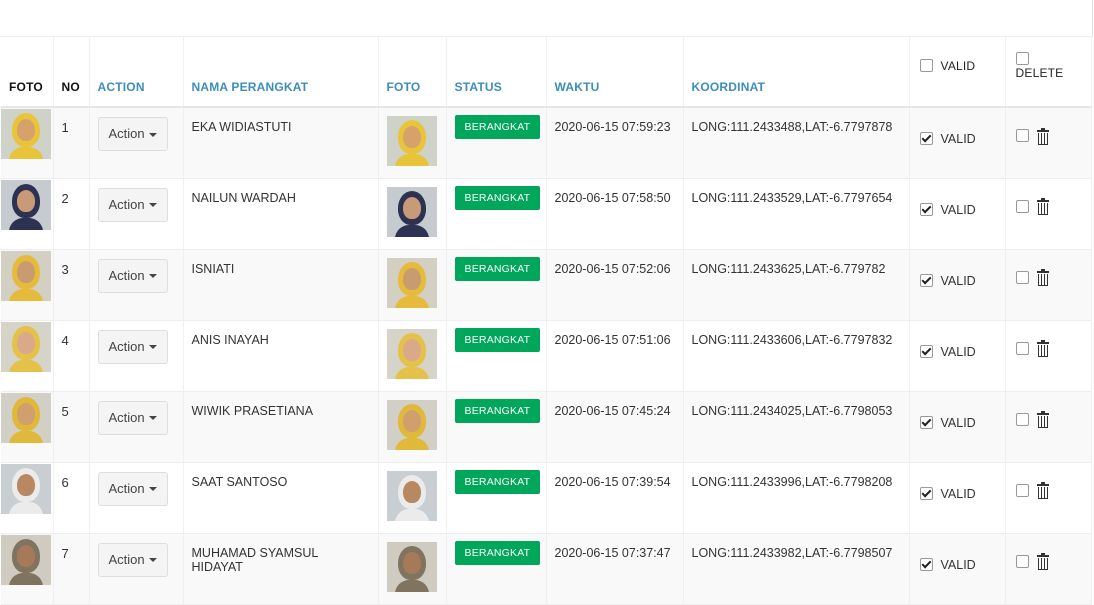 Image resolution: width=1094 pixels, height=605 pixels. Describe the element at coordinates (615, 427) in the screenshot. I see `waktu-cell: 2020-06-15 07:45:24` at that location.